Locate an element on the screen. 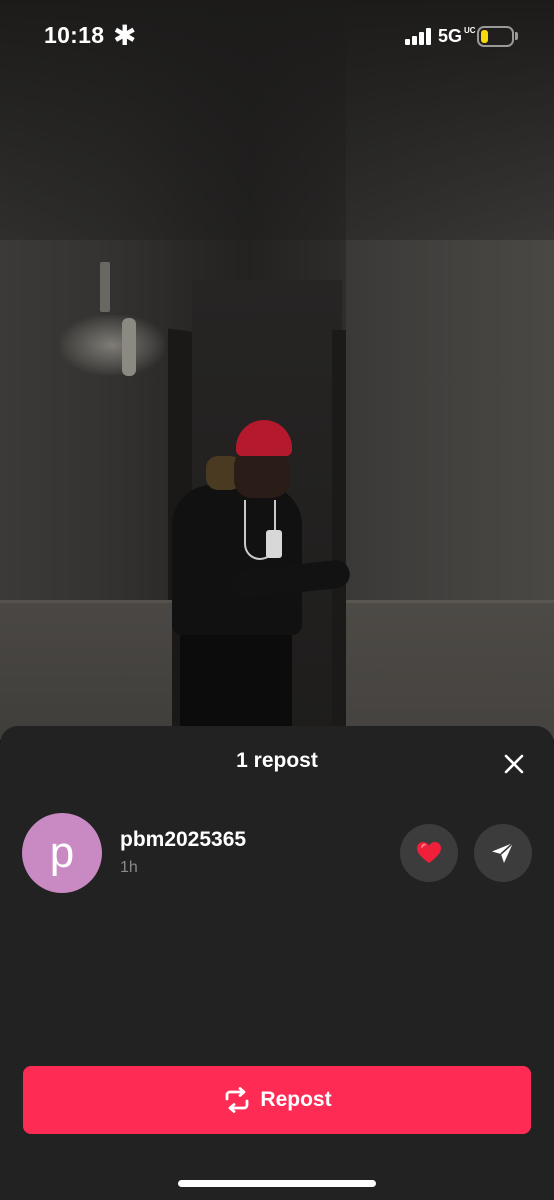 This screenshot has width=554, height=1200. sheet-title: 1 repost is located at coordinates (277, 760).